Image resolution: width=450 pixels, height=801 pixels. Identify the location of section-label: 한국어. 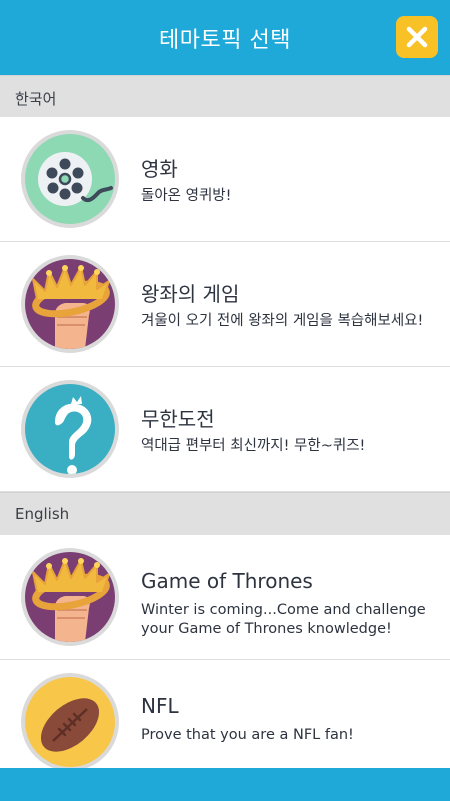
(36, 99).